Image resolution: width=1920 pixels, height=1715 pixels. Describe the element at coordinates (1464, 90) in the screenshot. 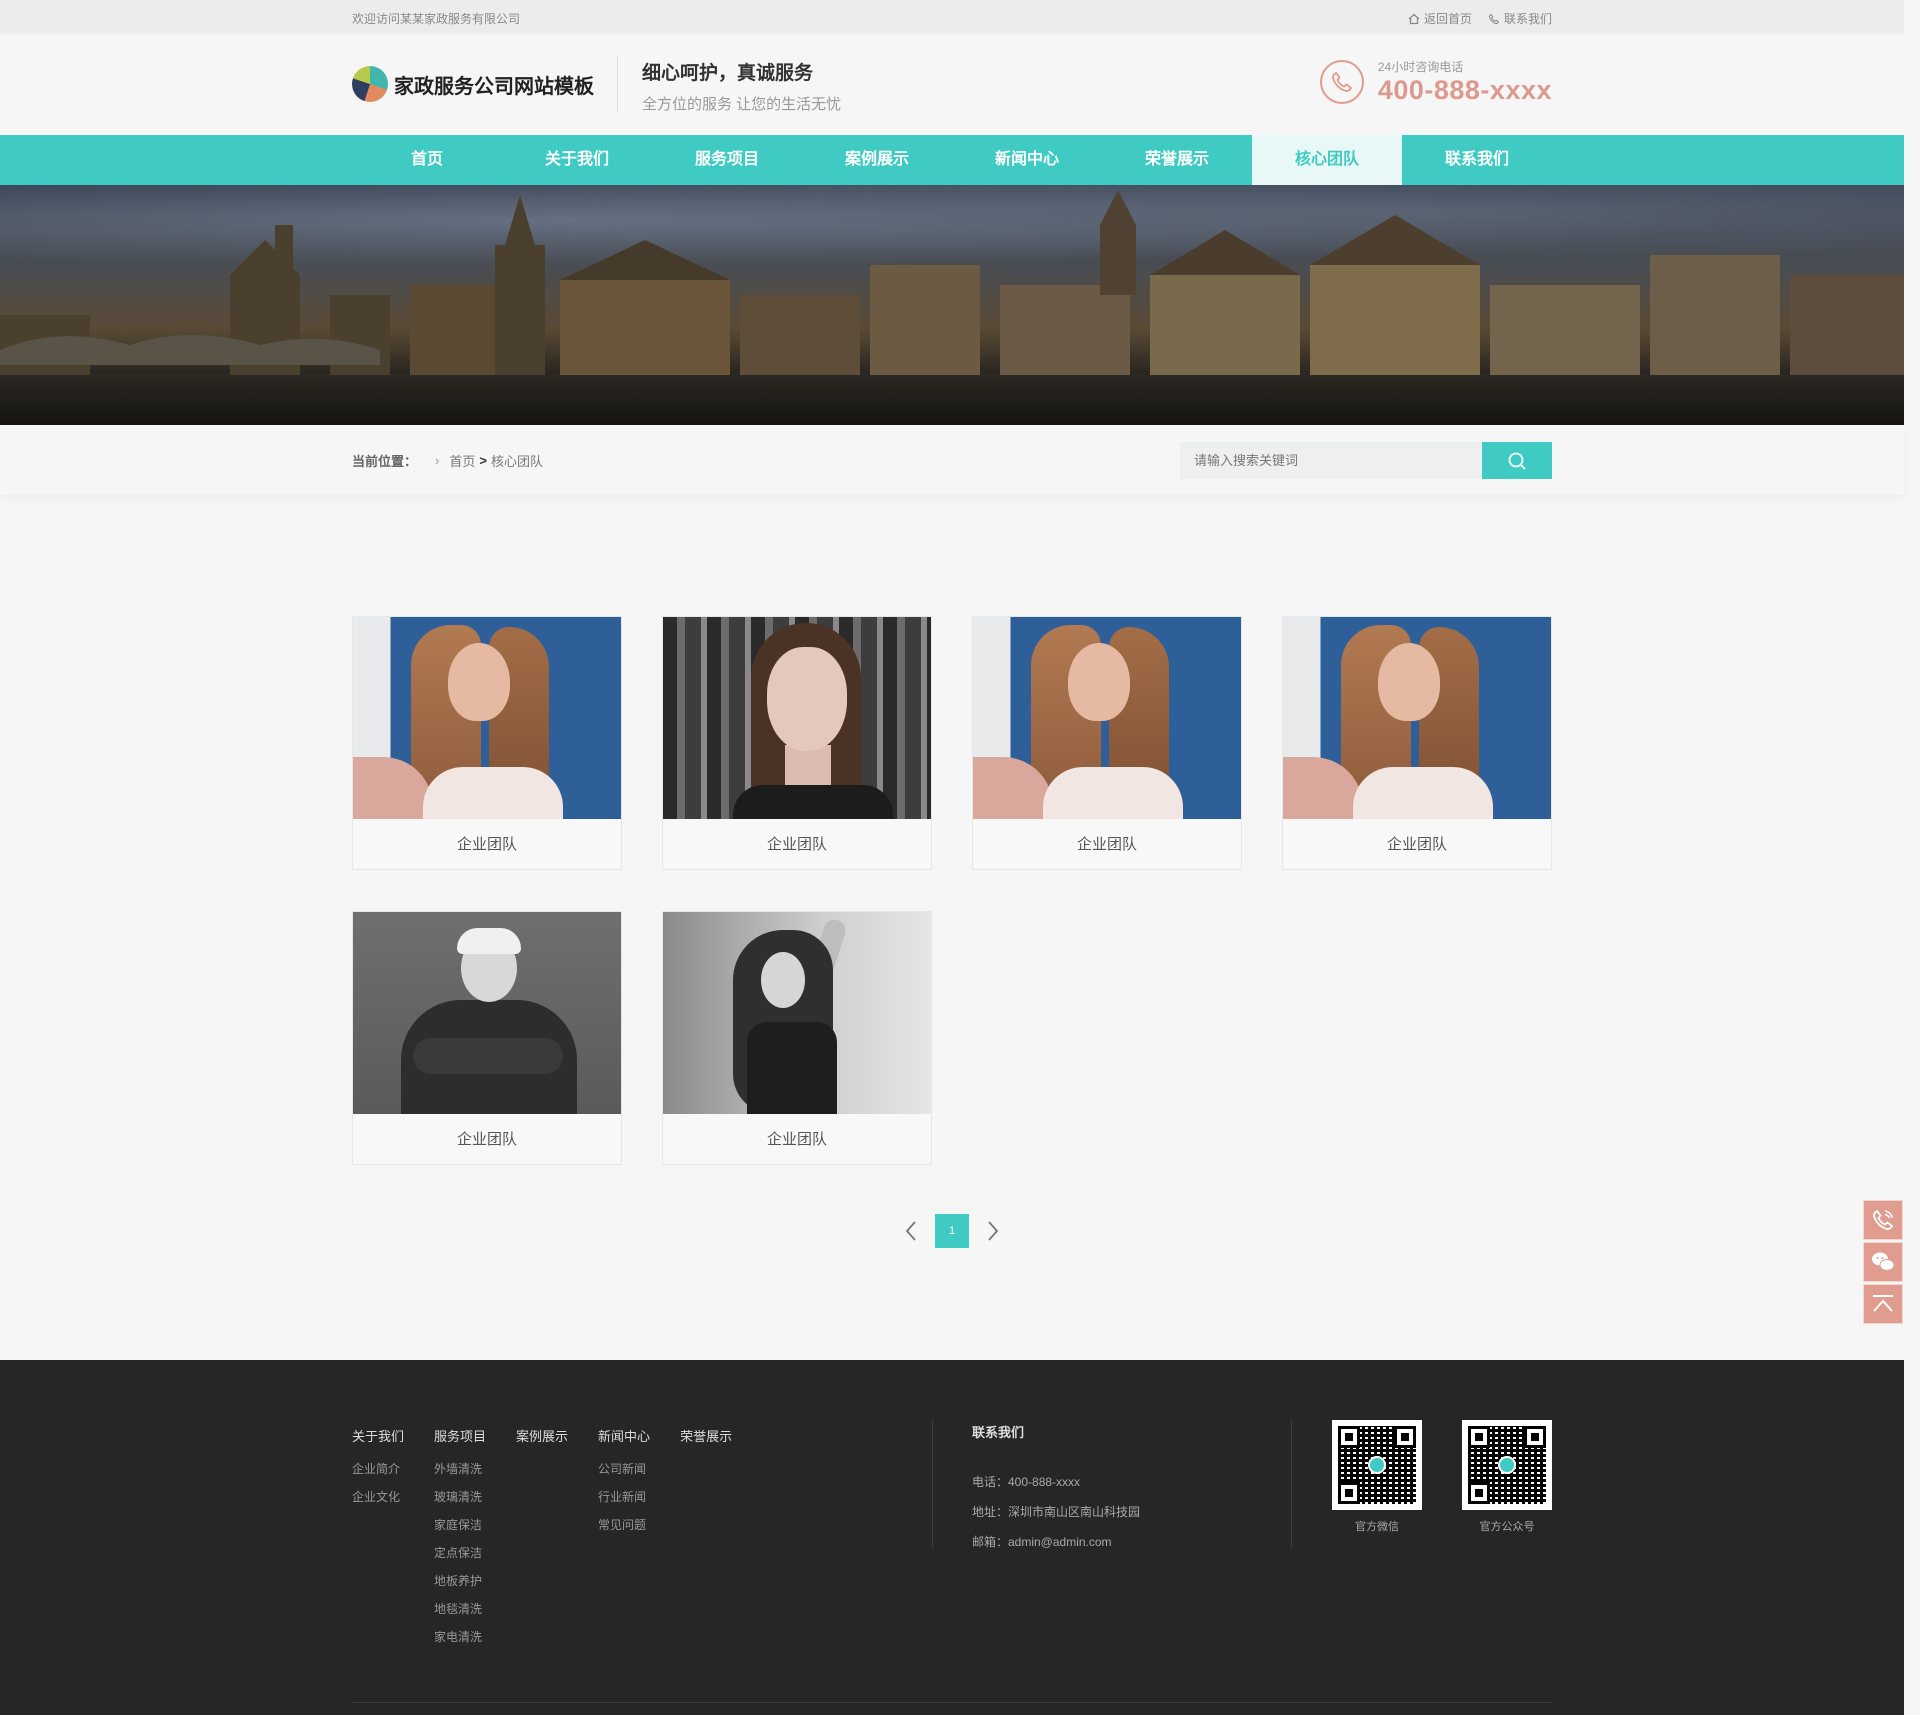

I see `hotline-number: 400-888-xxxx` at that location.